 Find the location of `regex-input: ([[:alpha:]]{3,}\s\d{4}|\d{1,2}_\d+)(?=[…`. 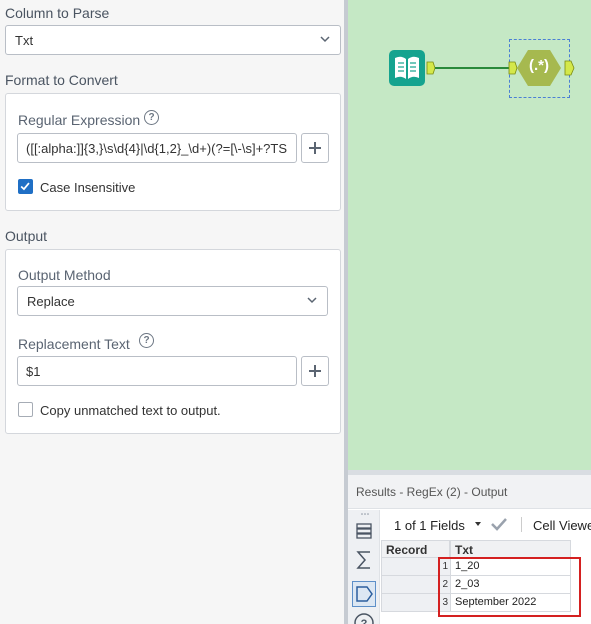

regex-input: ([[:alpha:]]{3,}\s\d{4}|\d{1,2}_\d+)(?=[… is located at coordinates (157, 148).